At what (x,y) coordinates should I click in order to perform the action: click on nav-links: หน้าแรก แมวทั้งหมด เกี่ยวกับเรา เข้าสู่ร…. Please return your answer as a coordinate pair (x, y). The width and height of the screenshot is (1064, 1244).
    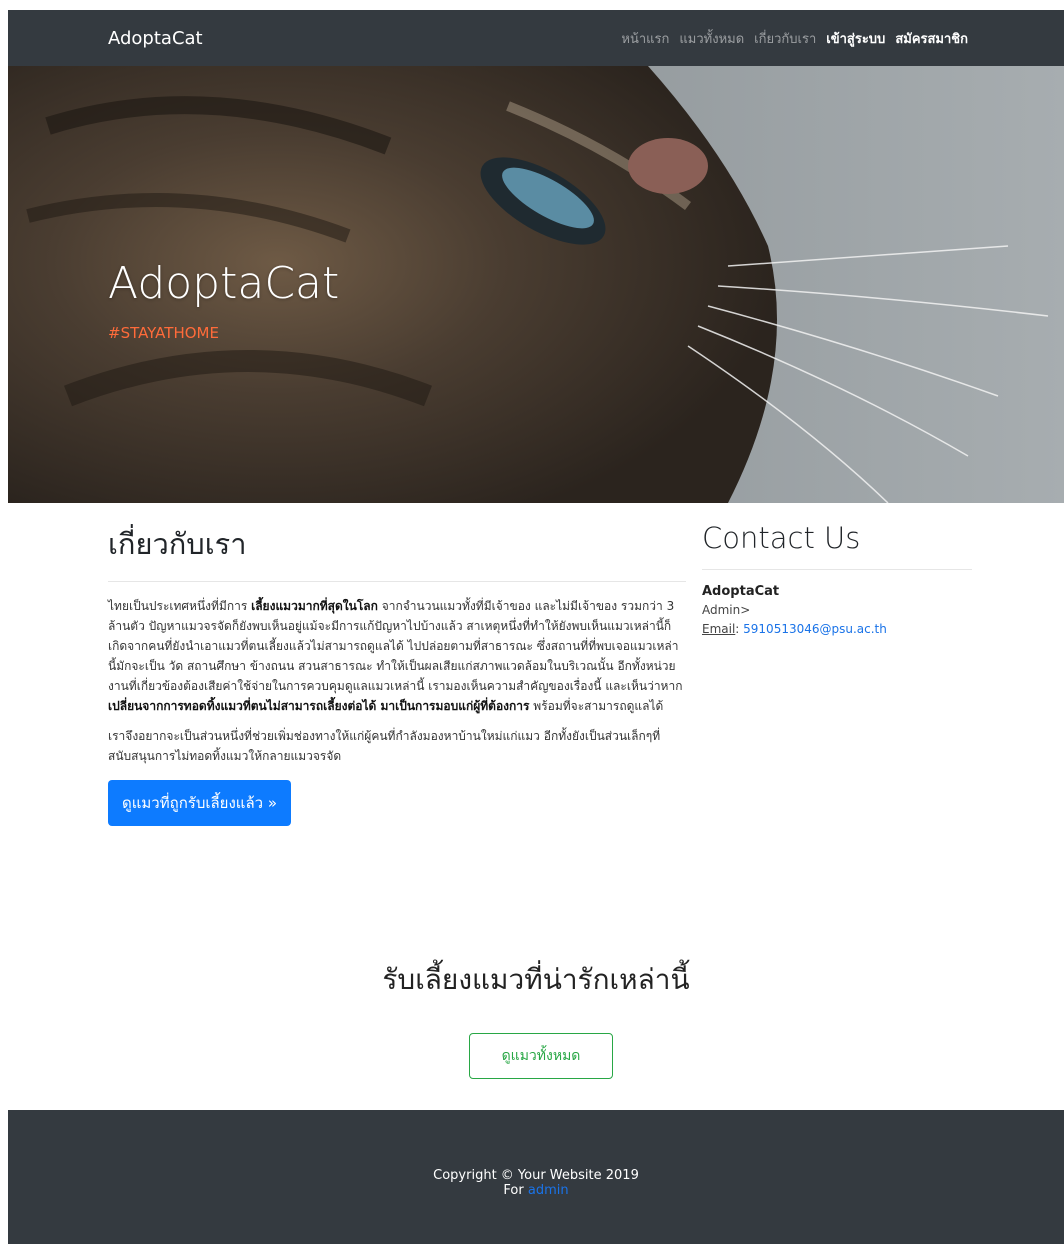
    Looking at the image, I should click on (794, 38).